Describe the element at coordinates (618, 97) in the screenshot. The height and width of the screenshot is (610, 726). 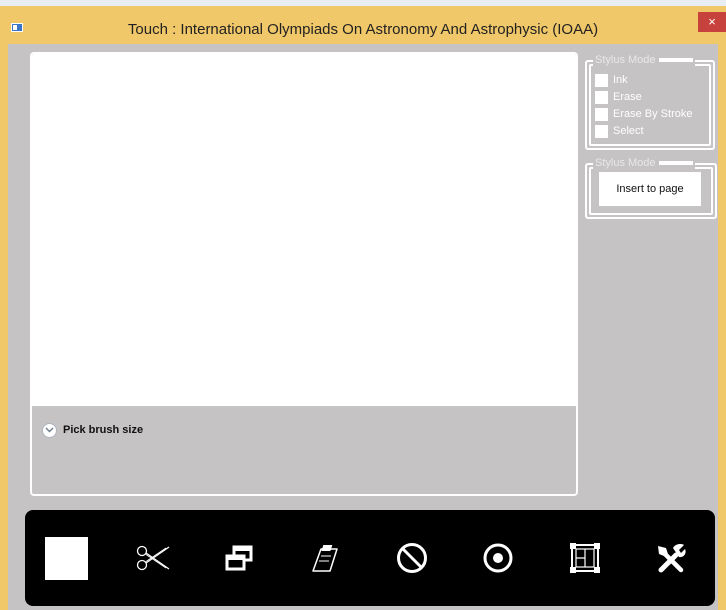
I see `stylus-option-erase: Erase` at that location.